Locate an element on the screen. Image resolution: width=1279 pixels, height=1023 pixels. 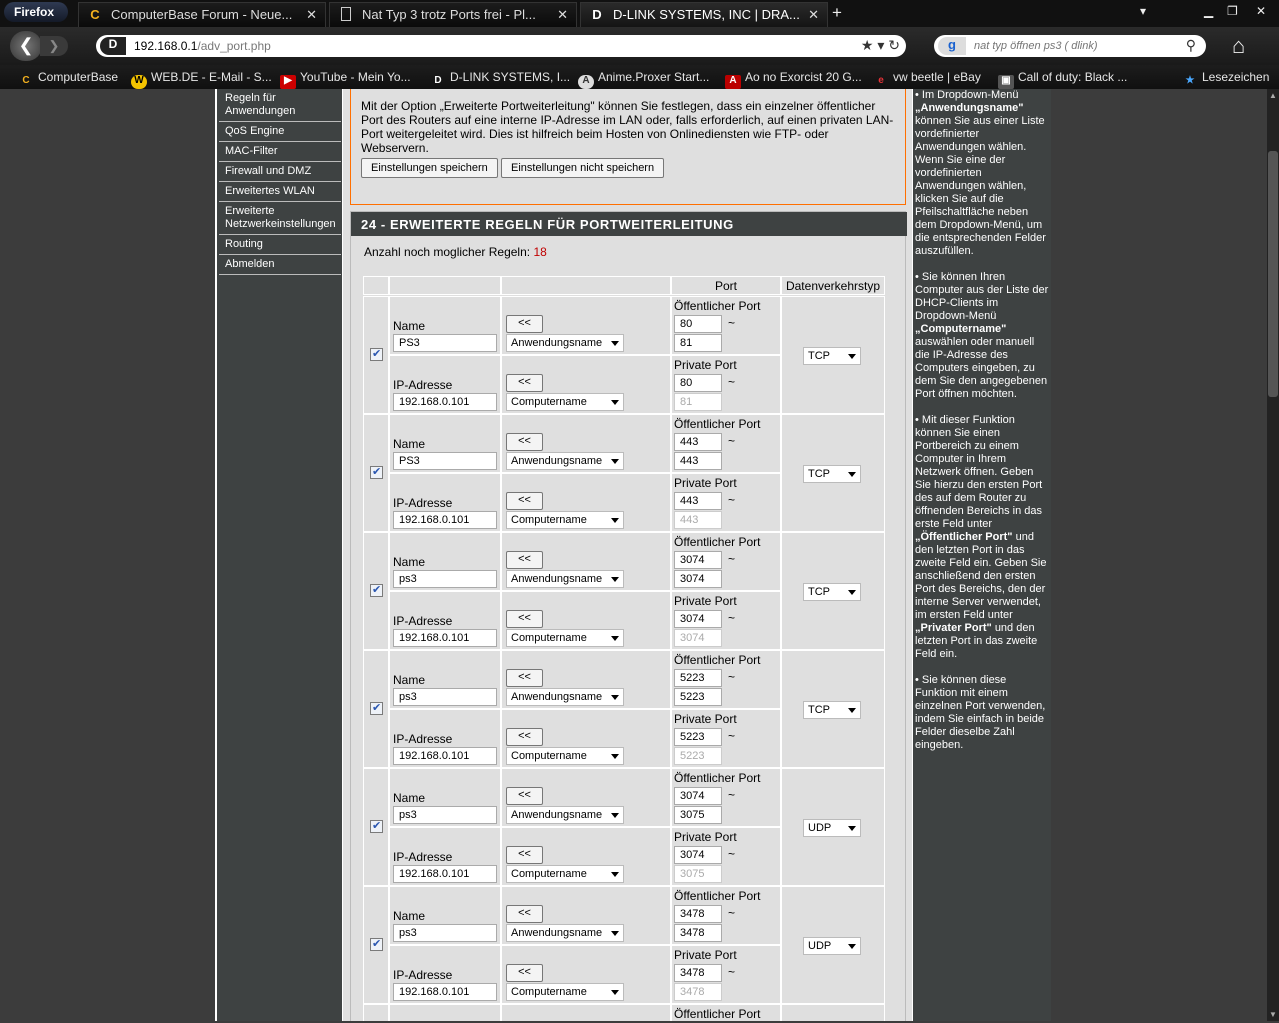
url-text: 192.168.0.1/adv_port.php is located at coordinates (202, 46).